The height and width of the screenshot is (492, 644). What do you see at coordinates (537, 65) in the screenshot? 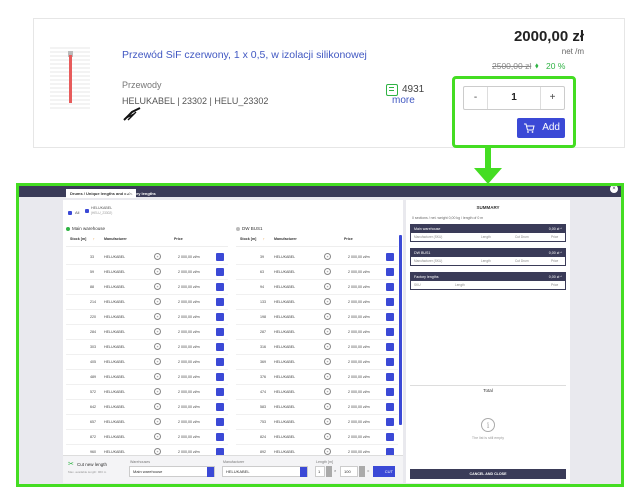
I see `discount-tag-icon: ⬧` at bounding box center [537, 65].